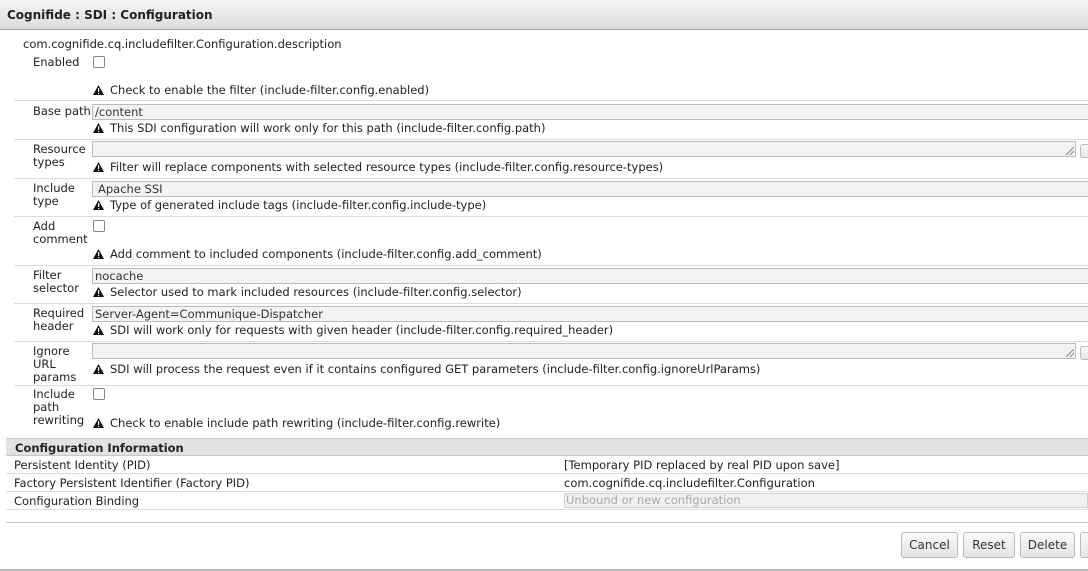 The image size is (1088, 571). I want to click on delete-button: Delete, so click(1047, 545).